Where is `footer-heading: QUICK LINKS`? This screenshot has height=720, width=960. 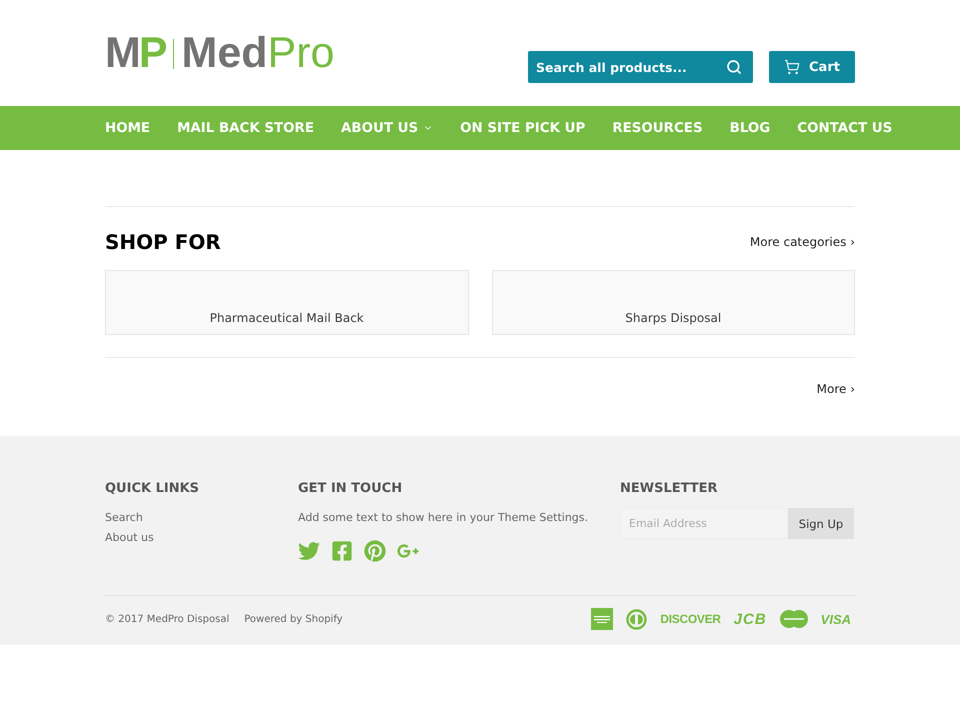 footer-heading: QUICK LINKS is located at coordinates (152, 489).